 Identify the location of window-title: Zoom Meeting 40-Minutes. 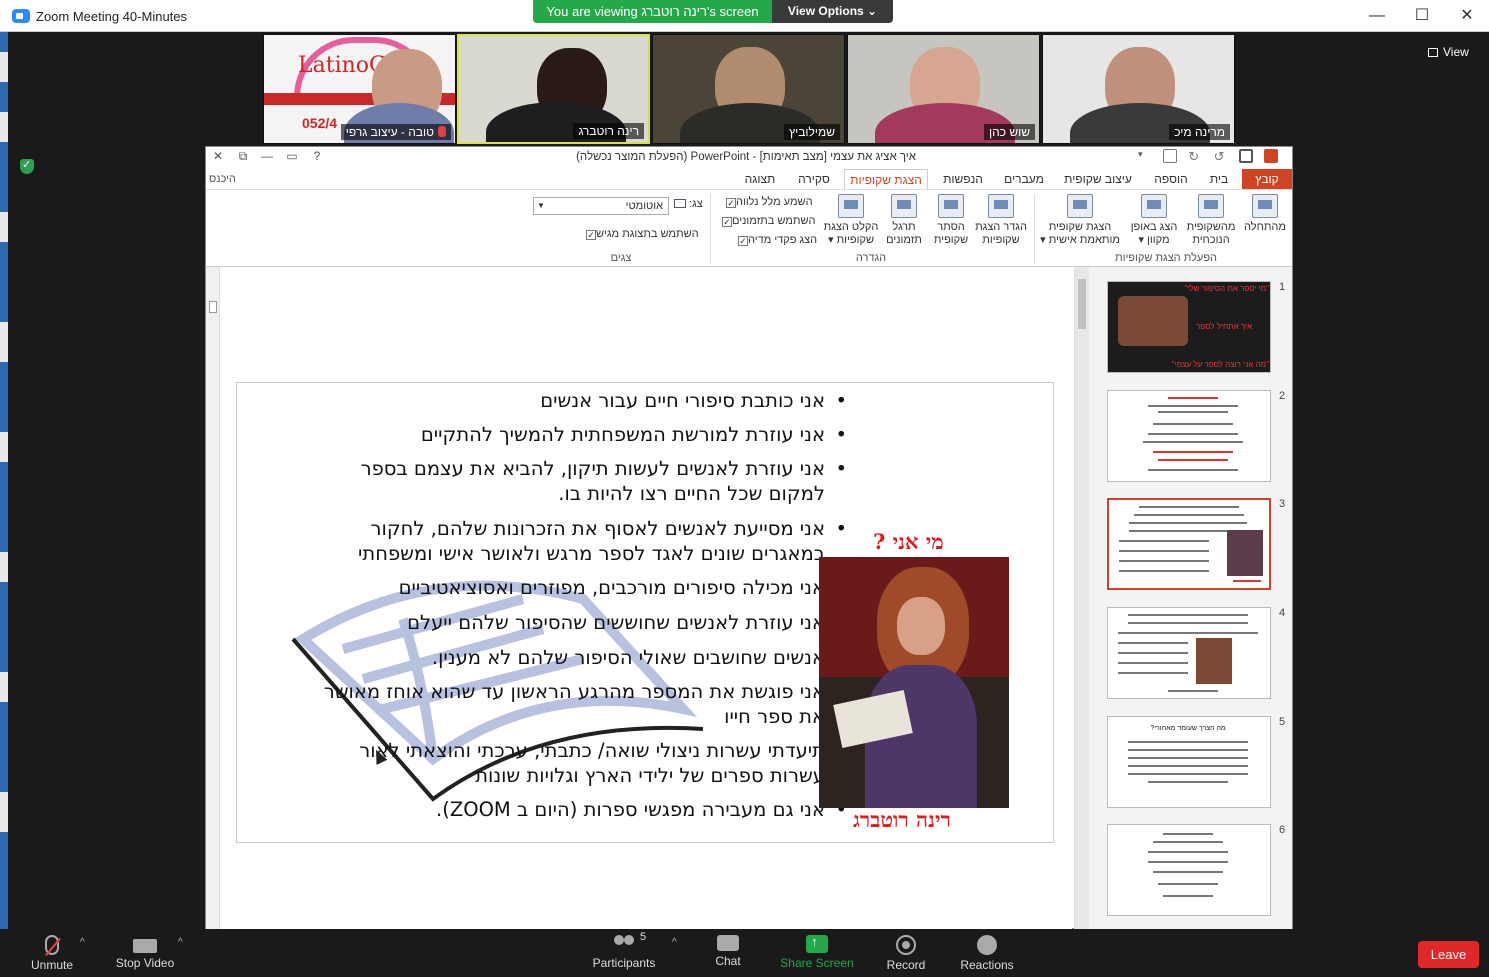
(112, 16).